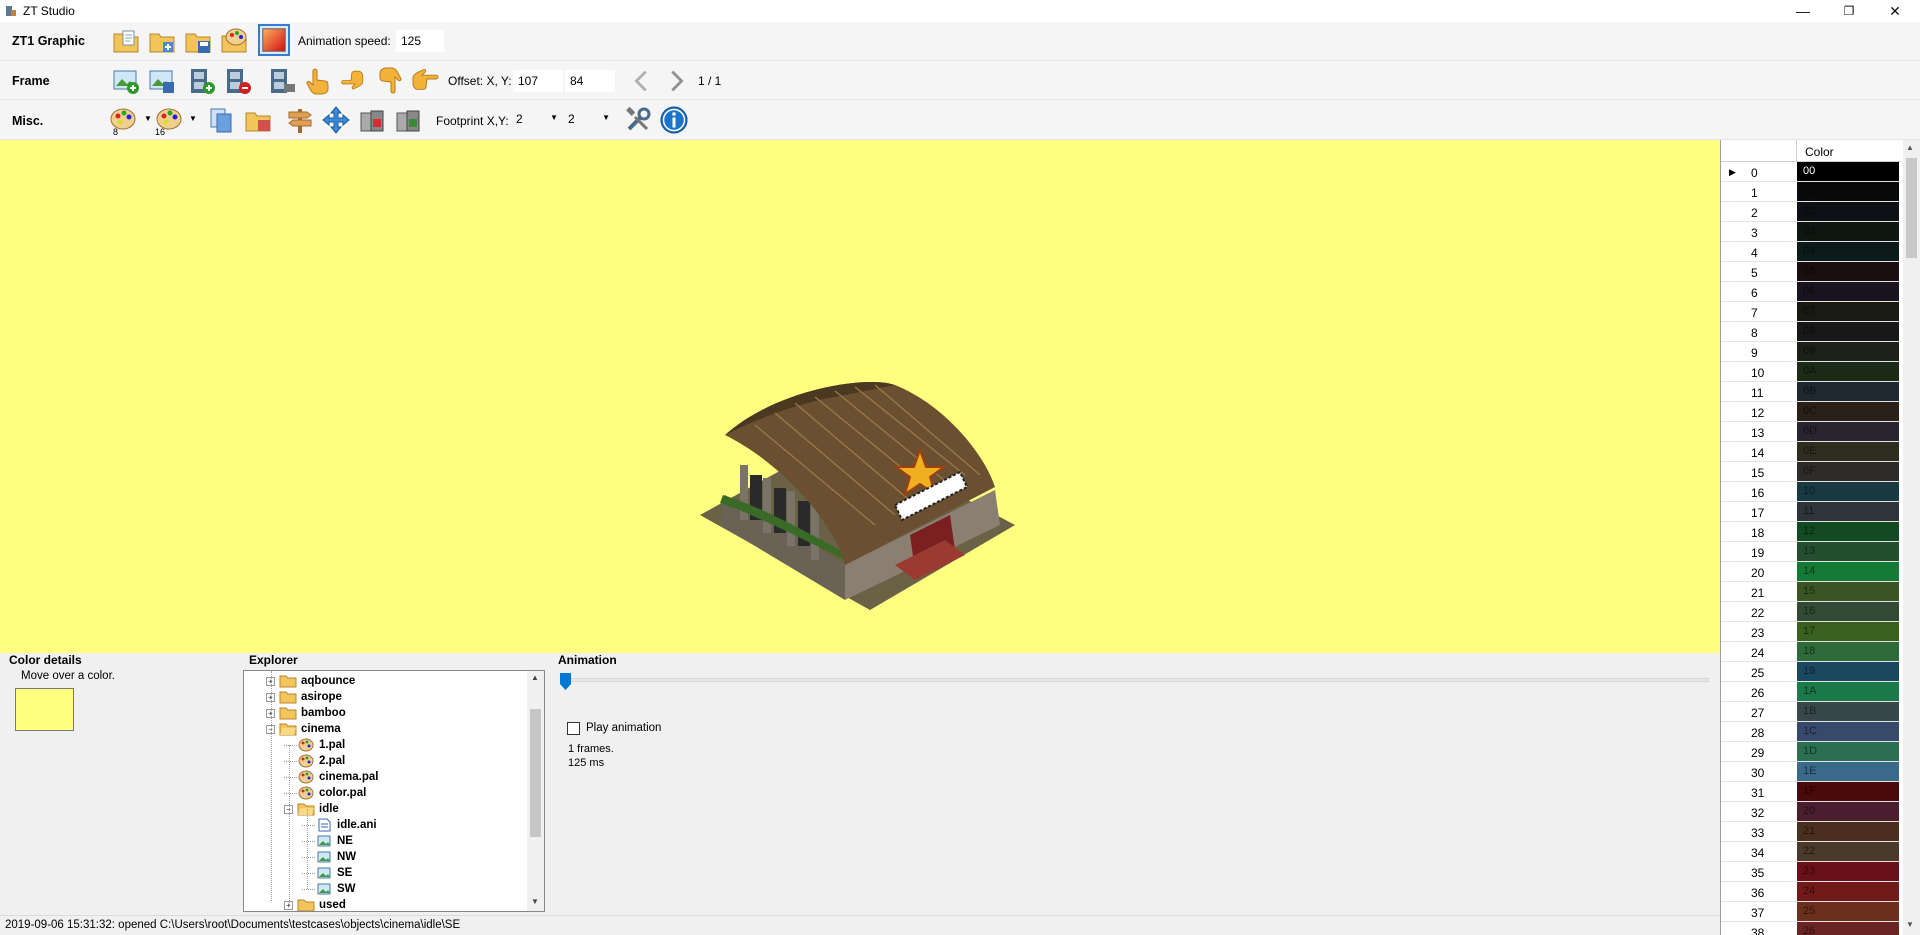  Describe the element at coordinates (1848, 831) in the screenshot. I see `palette-color-cell: 21` at that location.